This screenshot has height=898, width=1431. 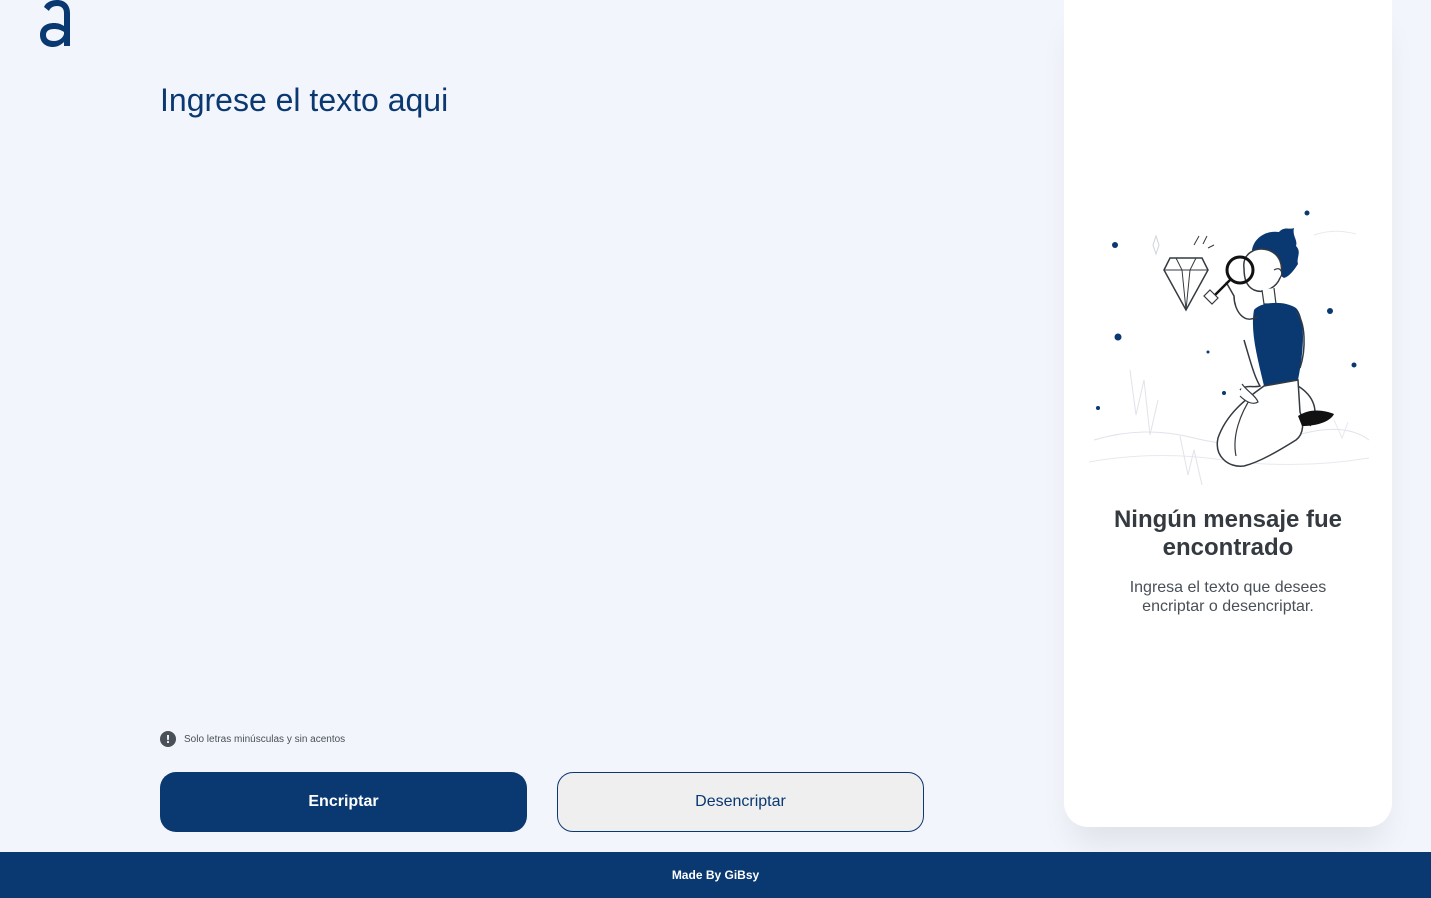 I want to click on hint: ! Solo letras minúsculas y sin acentos, so click(x=252, y=739).